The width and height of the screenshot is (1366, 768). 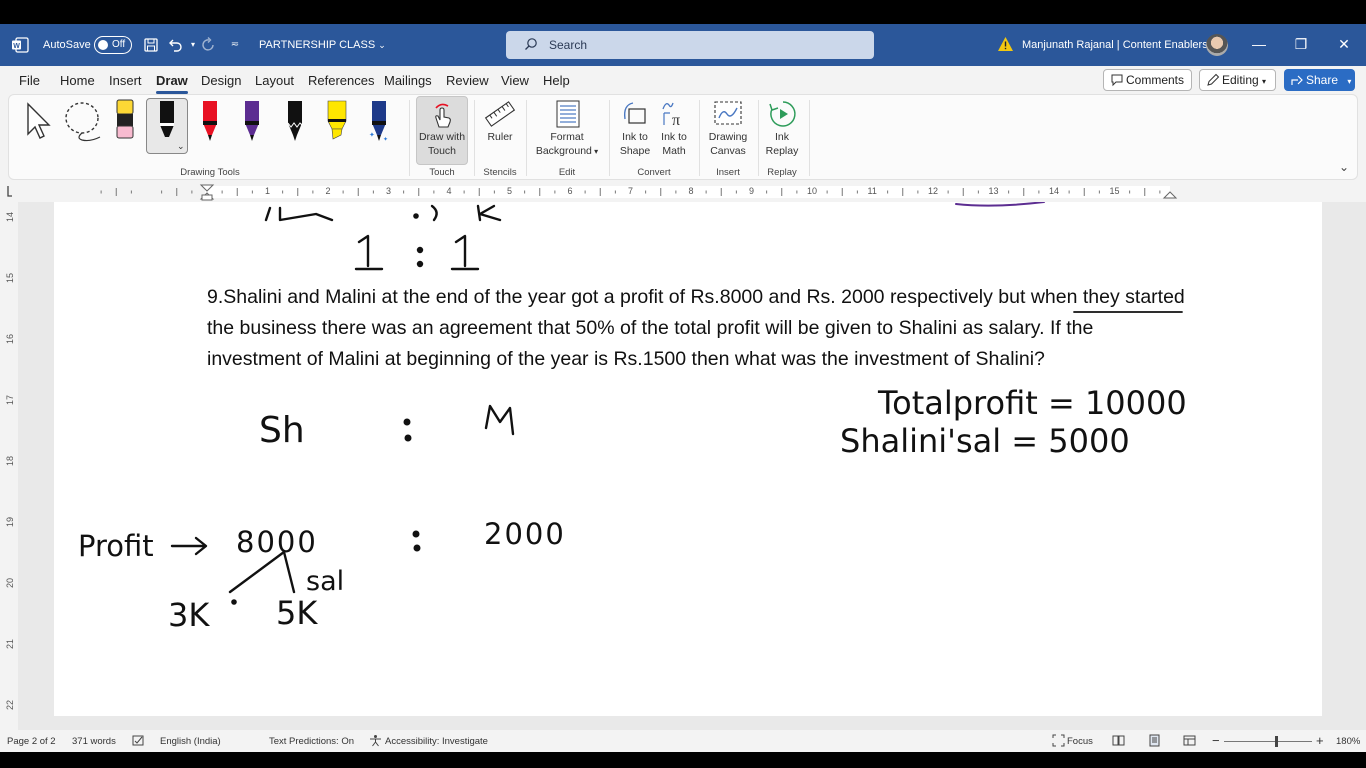 What do you see at coordinates (635, 137) in the screenshot?
I see `ink-to-shape-label-1: Ink to` at bounding box center [635, 137].